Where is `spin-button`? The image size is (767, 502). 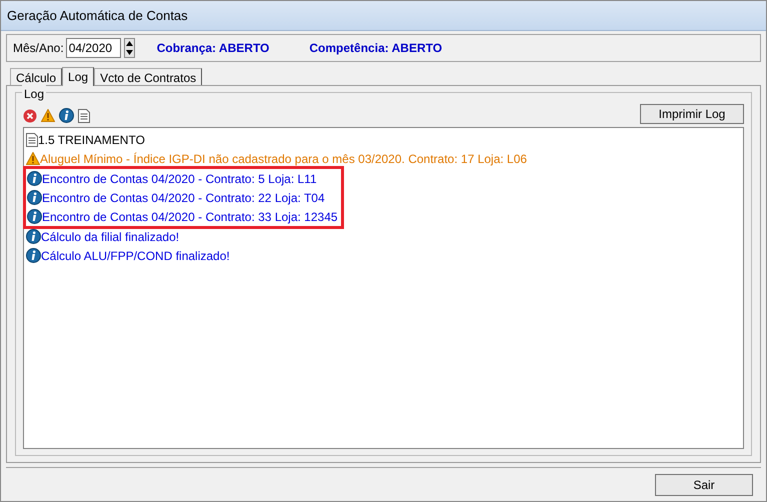 spin-button is located at coordinates (129, 48).